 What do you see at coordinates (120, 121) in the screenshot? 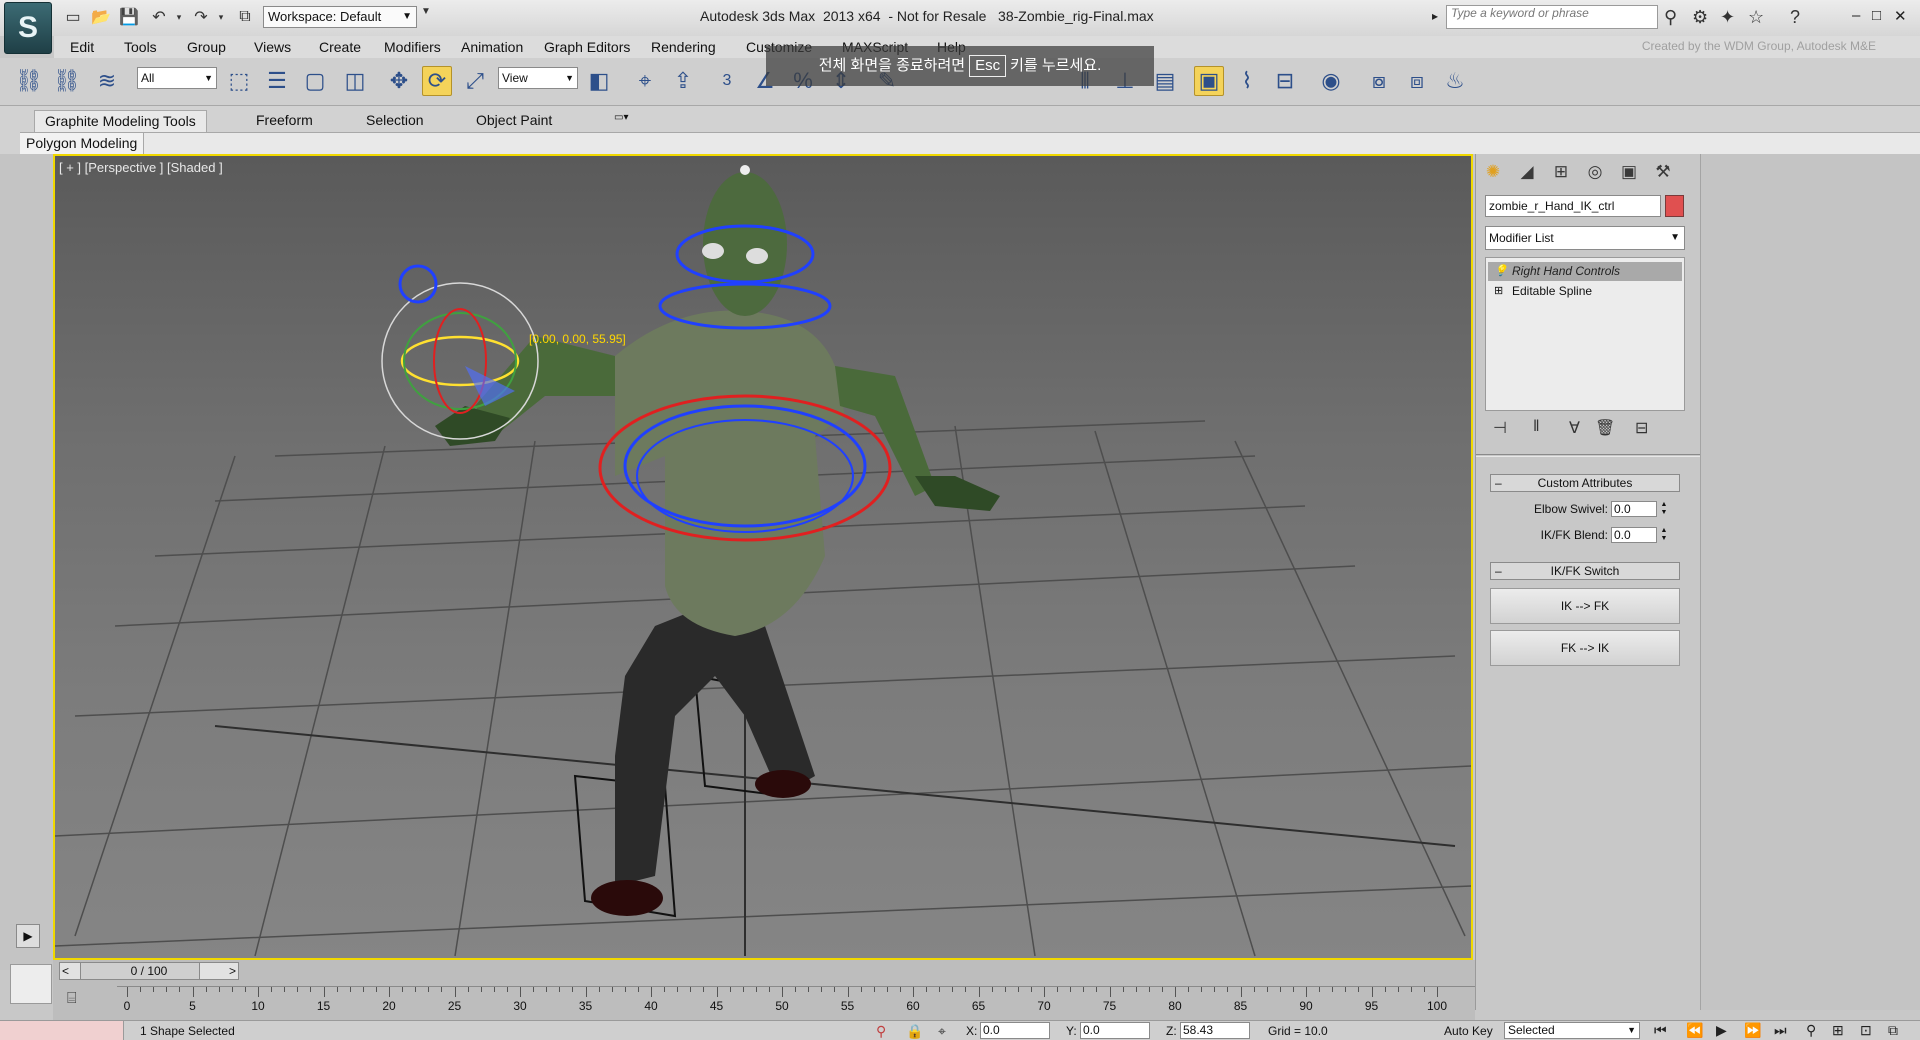
I see `tab-graphite-modeling-tools: Graphite Modeling Tools` at bounding box center [120, 121].